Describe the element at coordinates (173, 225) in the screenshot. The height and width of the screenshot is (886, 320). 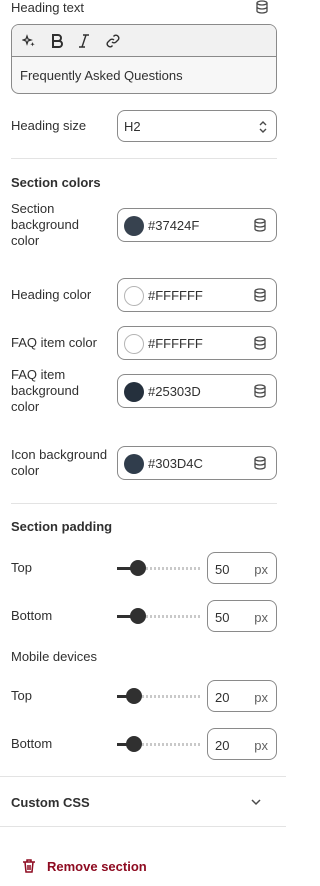
I see `color-hex-value: #37424F` at that location.